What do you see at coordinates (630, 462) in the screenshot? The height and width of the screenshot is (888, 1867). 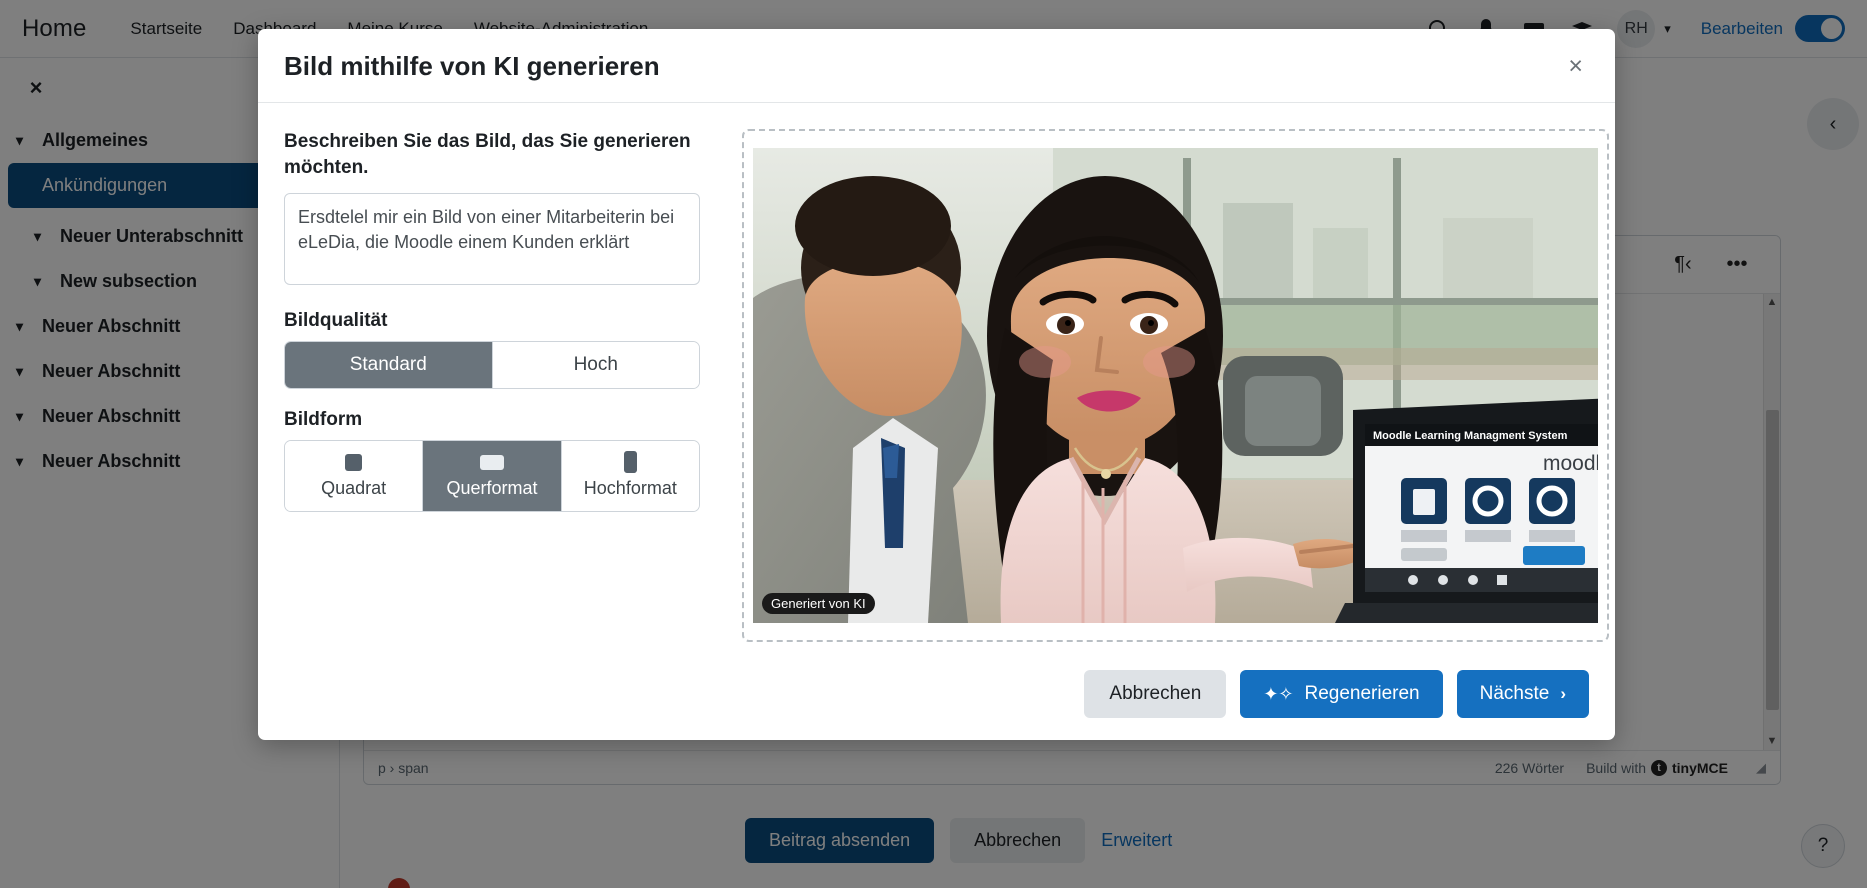 I see `portrait-icon` at bounding box center [630, 462].